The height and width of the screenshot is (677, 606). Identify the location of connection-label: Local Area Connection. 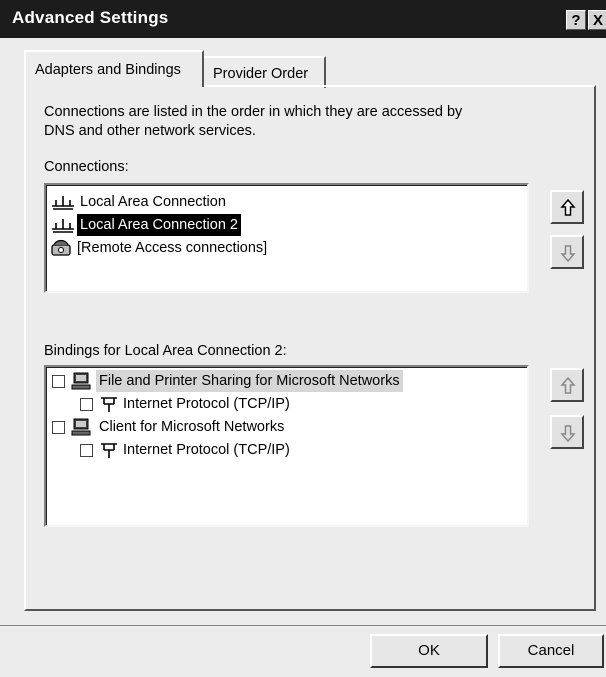
(153, 202).